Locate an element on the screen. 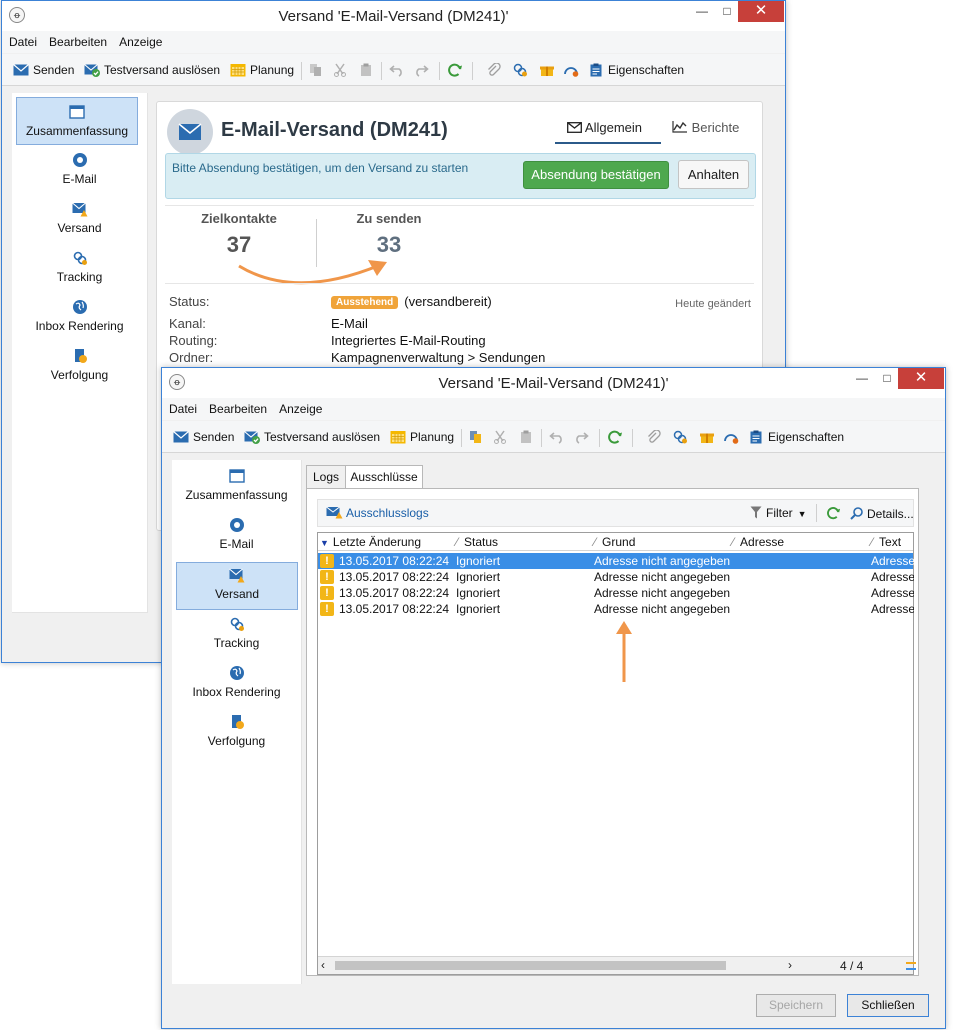 This screenshot has height=1030, width=979. subbar-separator is located at coordinates (816, 513).